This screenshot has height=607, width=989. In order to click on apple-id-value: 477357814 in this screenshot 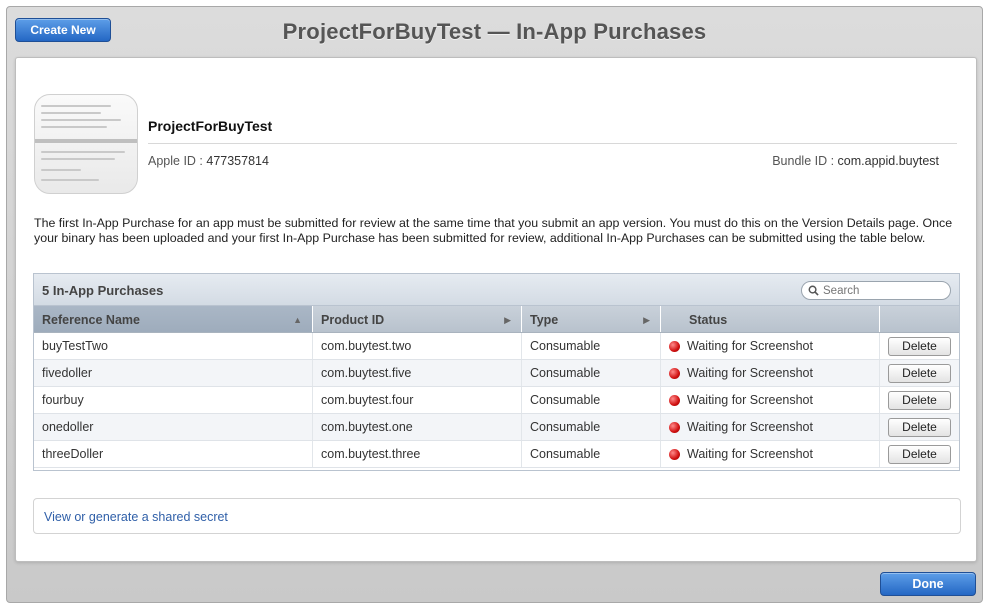, I will do `click(237, 161)`.